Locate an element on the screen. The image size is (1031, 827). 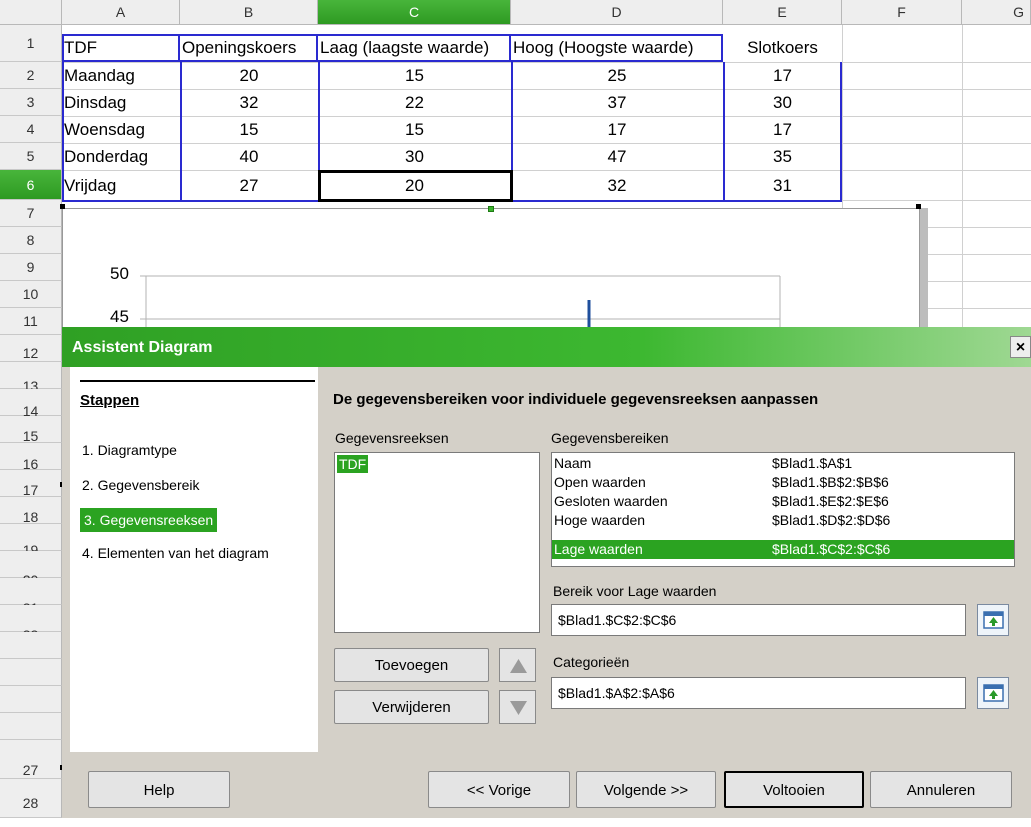
cell-b5: 40 is located at coordinates (249, 156).